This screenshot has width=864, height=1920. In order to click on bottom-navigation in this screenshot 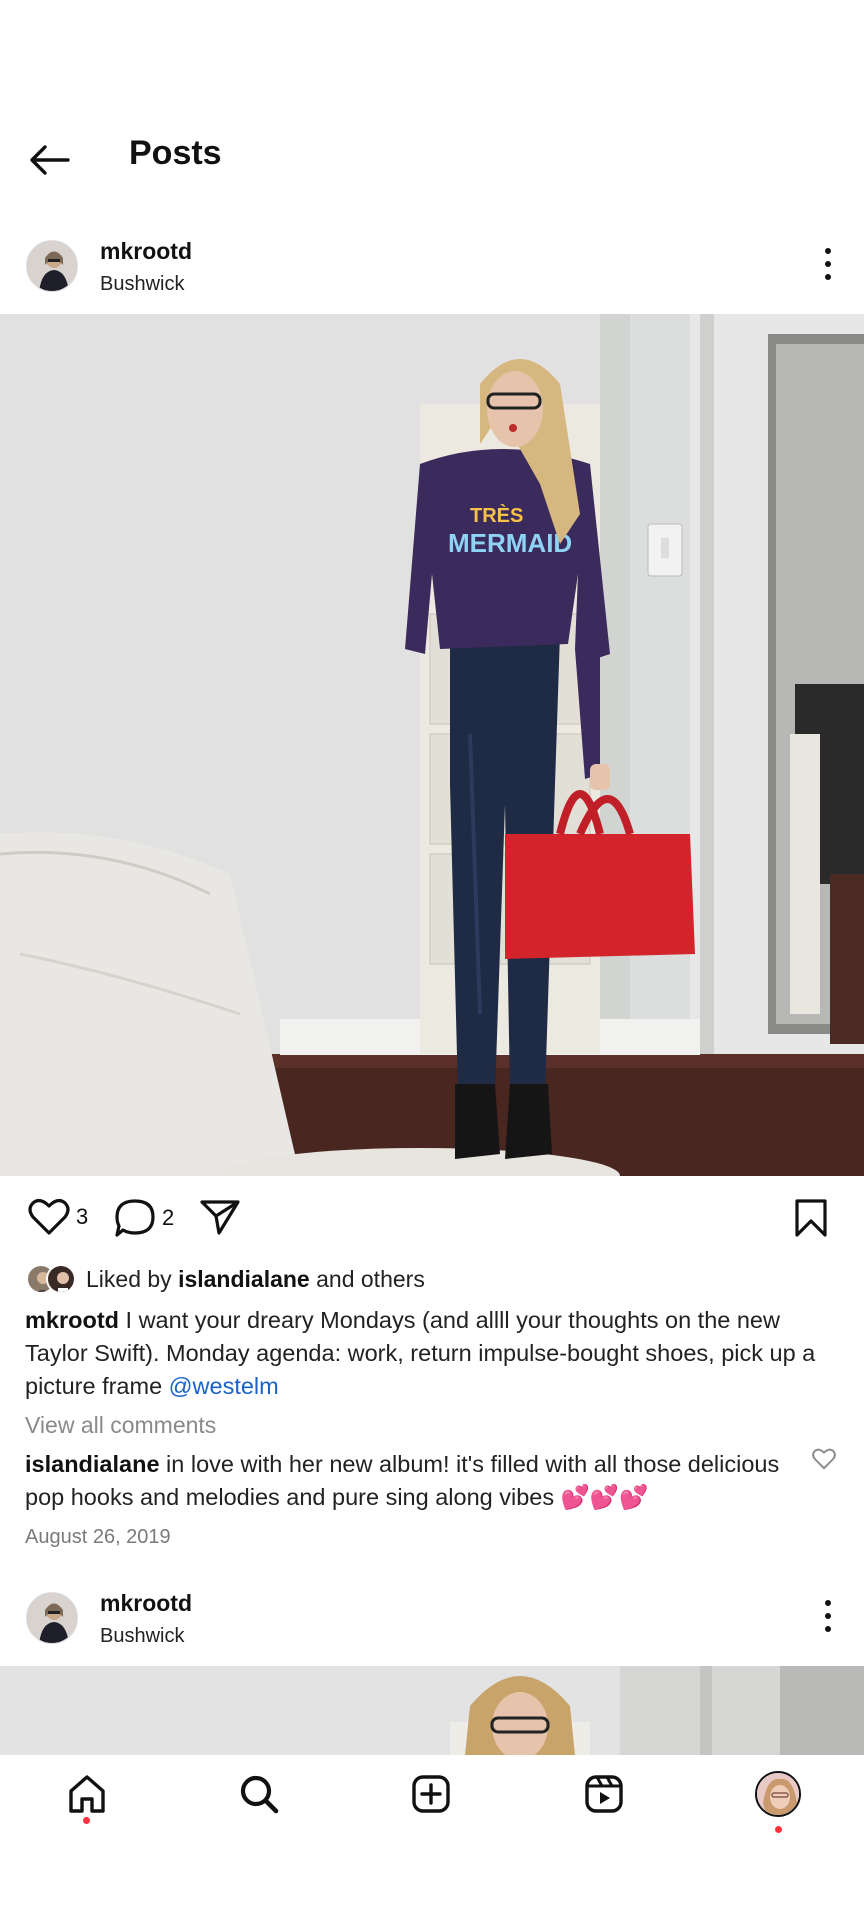, I will do `click(432, 1794)`.